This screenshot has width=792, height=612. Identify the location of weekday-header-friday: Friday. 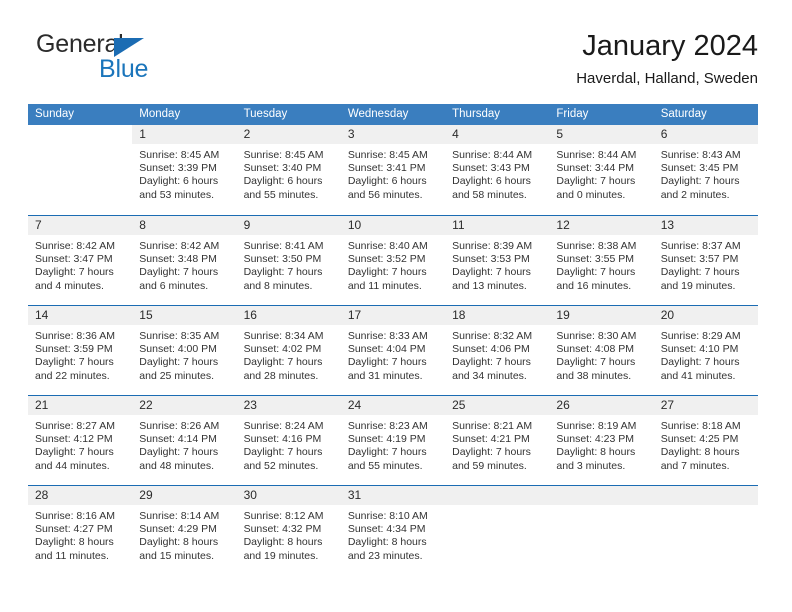
(572, 114).